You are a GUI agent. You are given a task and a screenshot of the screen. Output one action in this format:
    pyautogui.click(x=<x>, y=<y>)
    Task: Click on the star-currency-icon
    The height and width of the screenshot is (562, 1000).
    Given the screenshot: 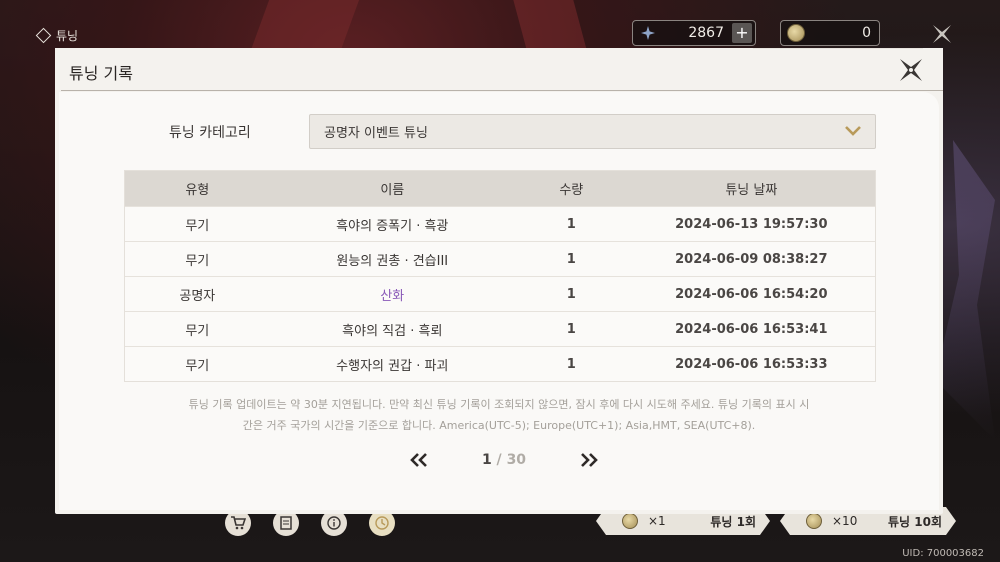 What is the action you would take?
    pyautogui.click(x=648, y=33)
    